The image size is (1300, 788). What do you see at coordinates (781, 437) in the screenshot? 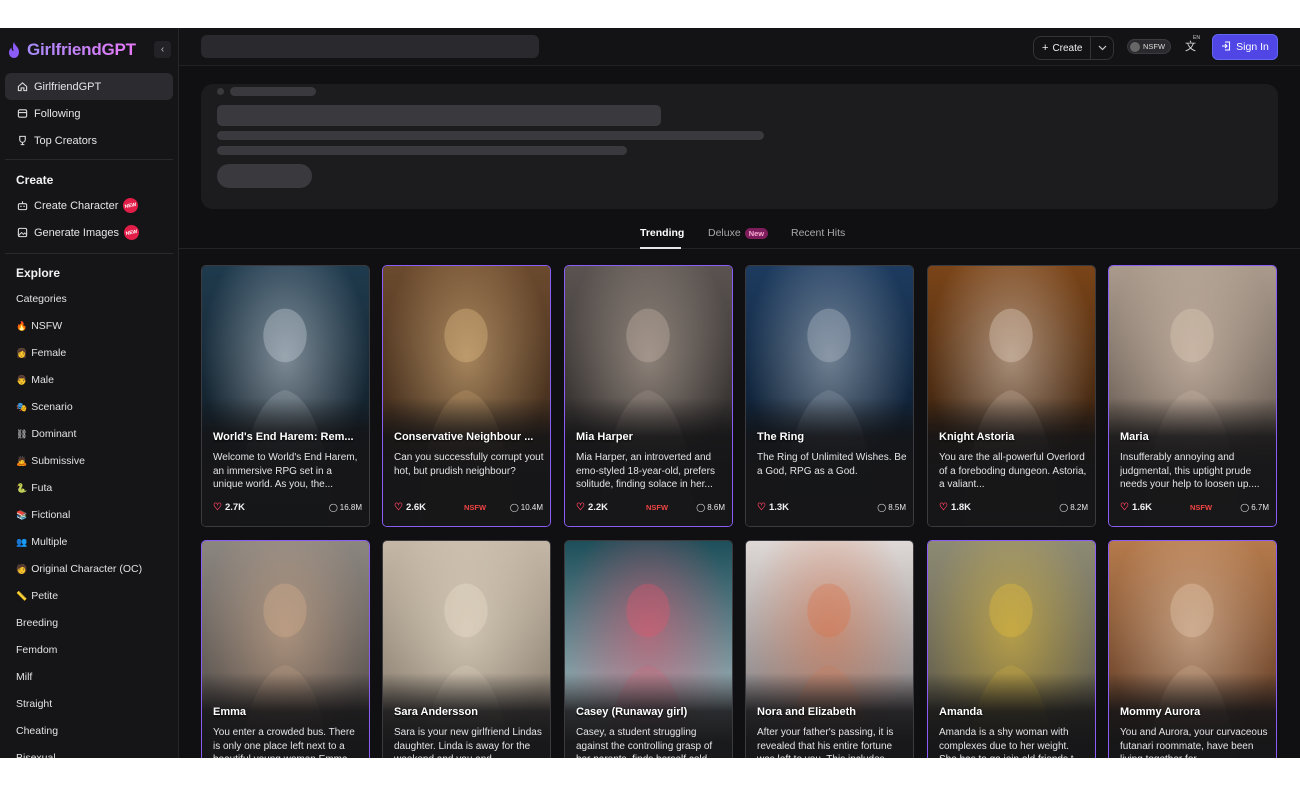
I see `character-name: The Ring` at bounding box center [781, 437].